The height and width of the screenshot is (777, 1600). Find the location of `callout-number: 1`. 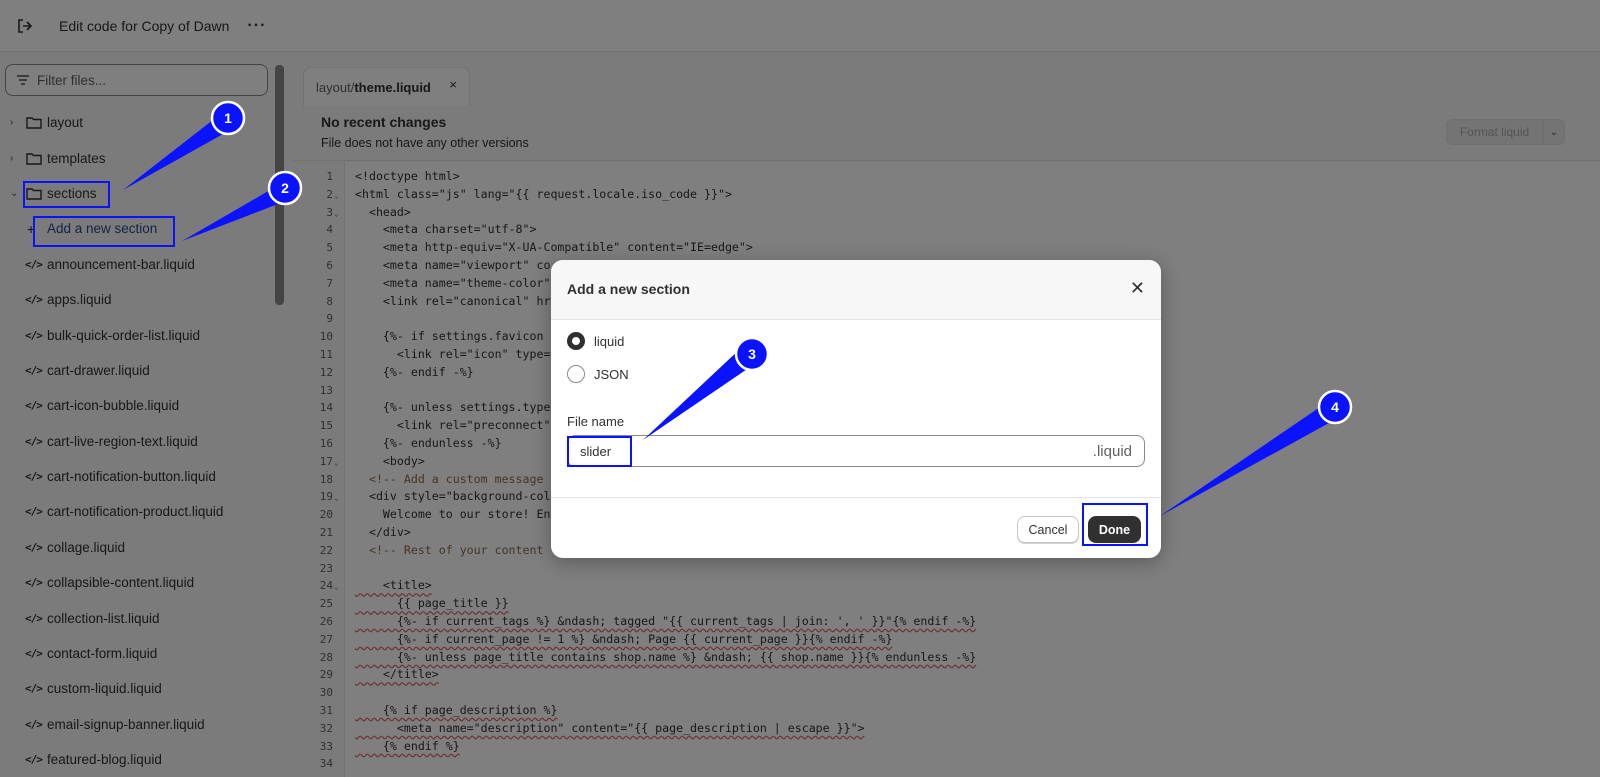

callout-number: 1 is located at coordinates (228, 118).